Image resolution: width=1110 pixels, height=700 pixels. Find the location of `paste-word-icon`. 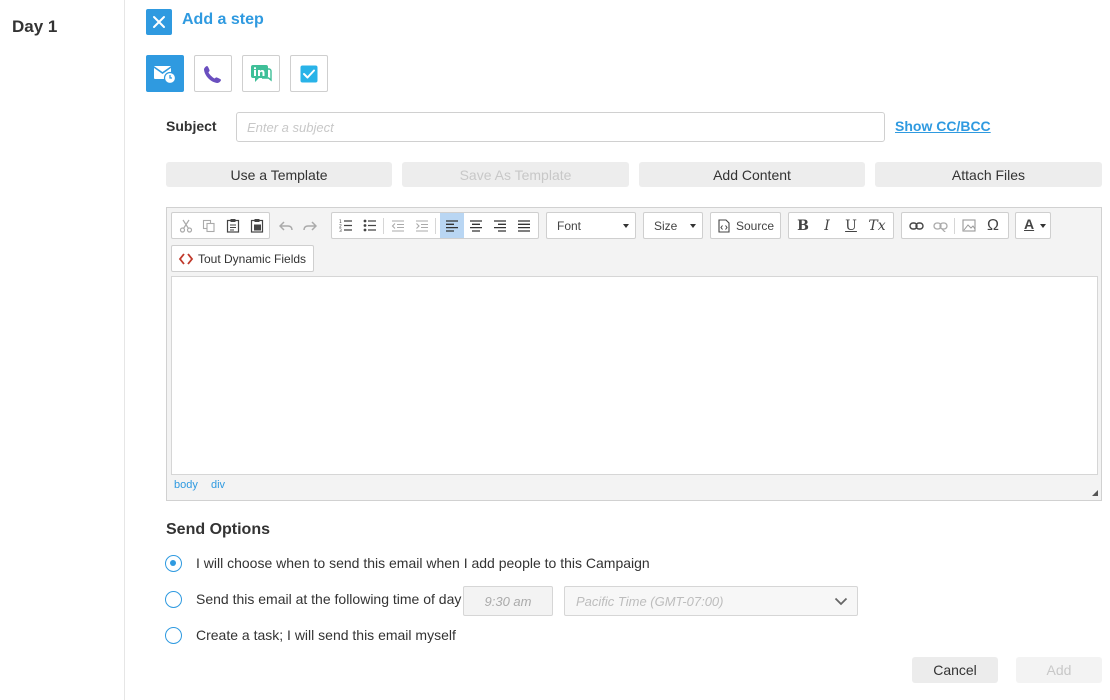

paste-word-icon is located at coordinates (257, 225).